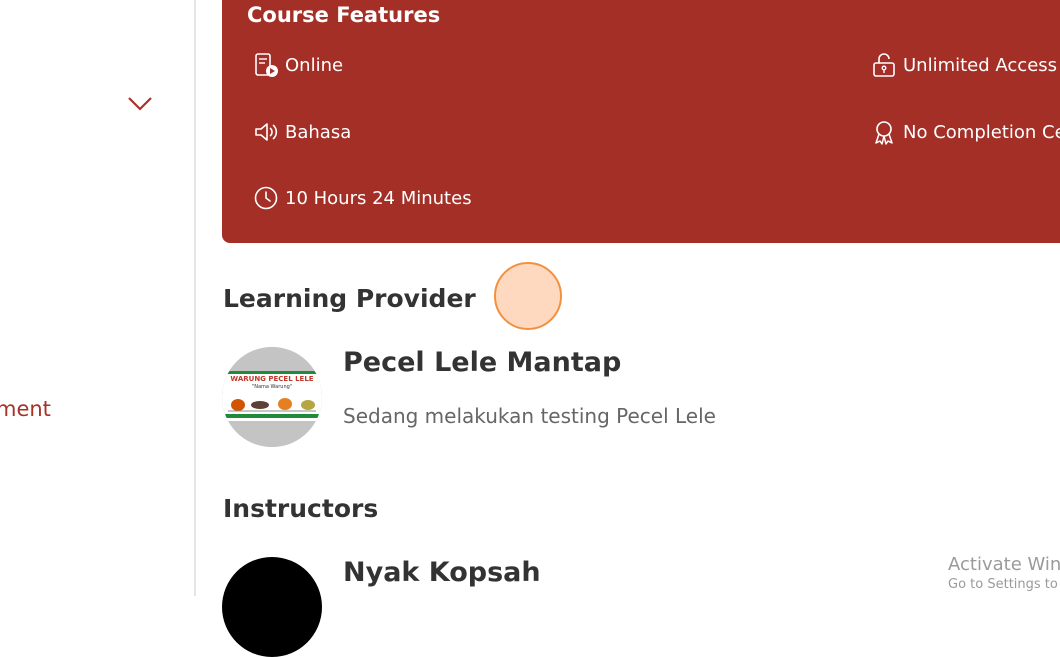  I want to click on feature-unlimited-access: Unlimited Access, so click(964, 65).